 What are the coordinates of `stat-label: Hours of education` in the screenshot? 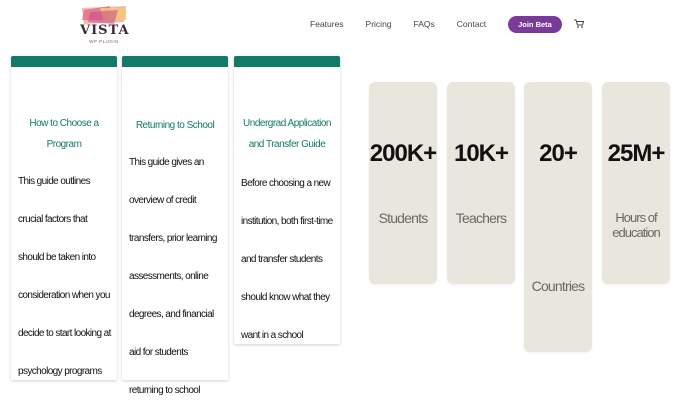 It's located at (636, 225).